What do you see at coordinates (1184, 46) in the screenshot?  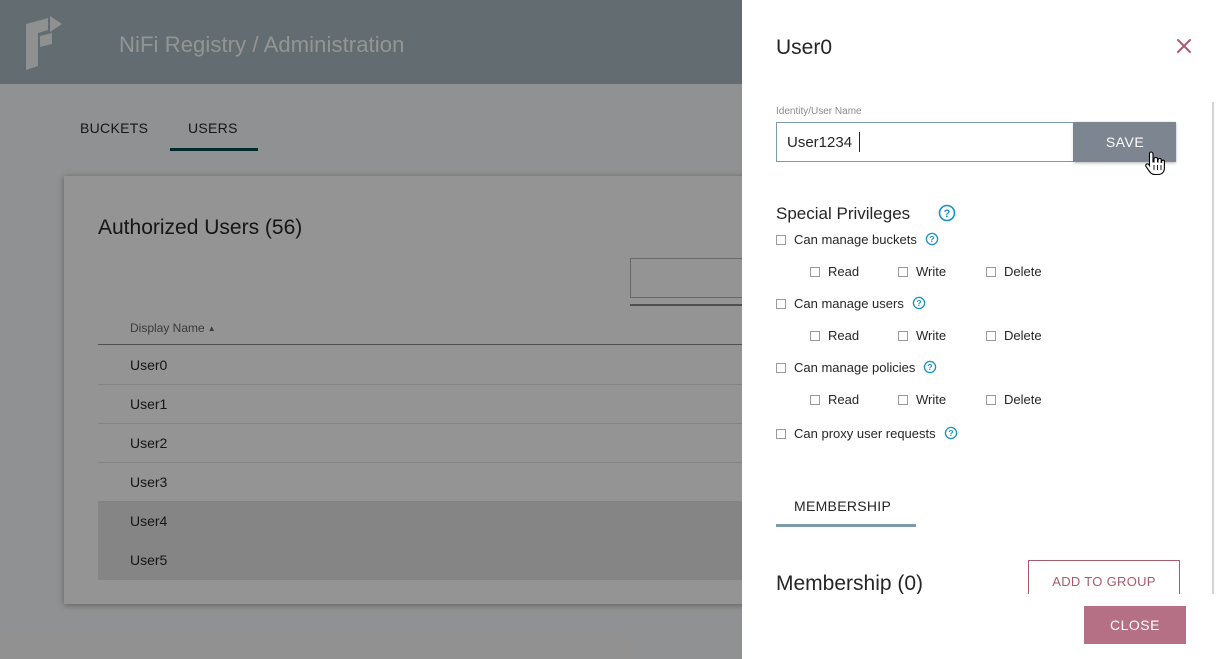 I see `close-icon` at bounding box center [1184, 46].